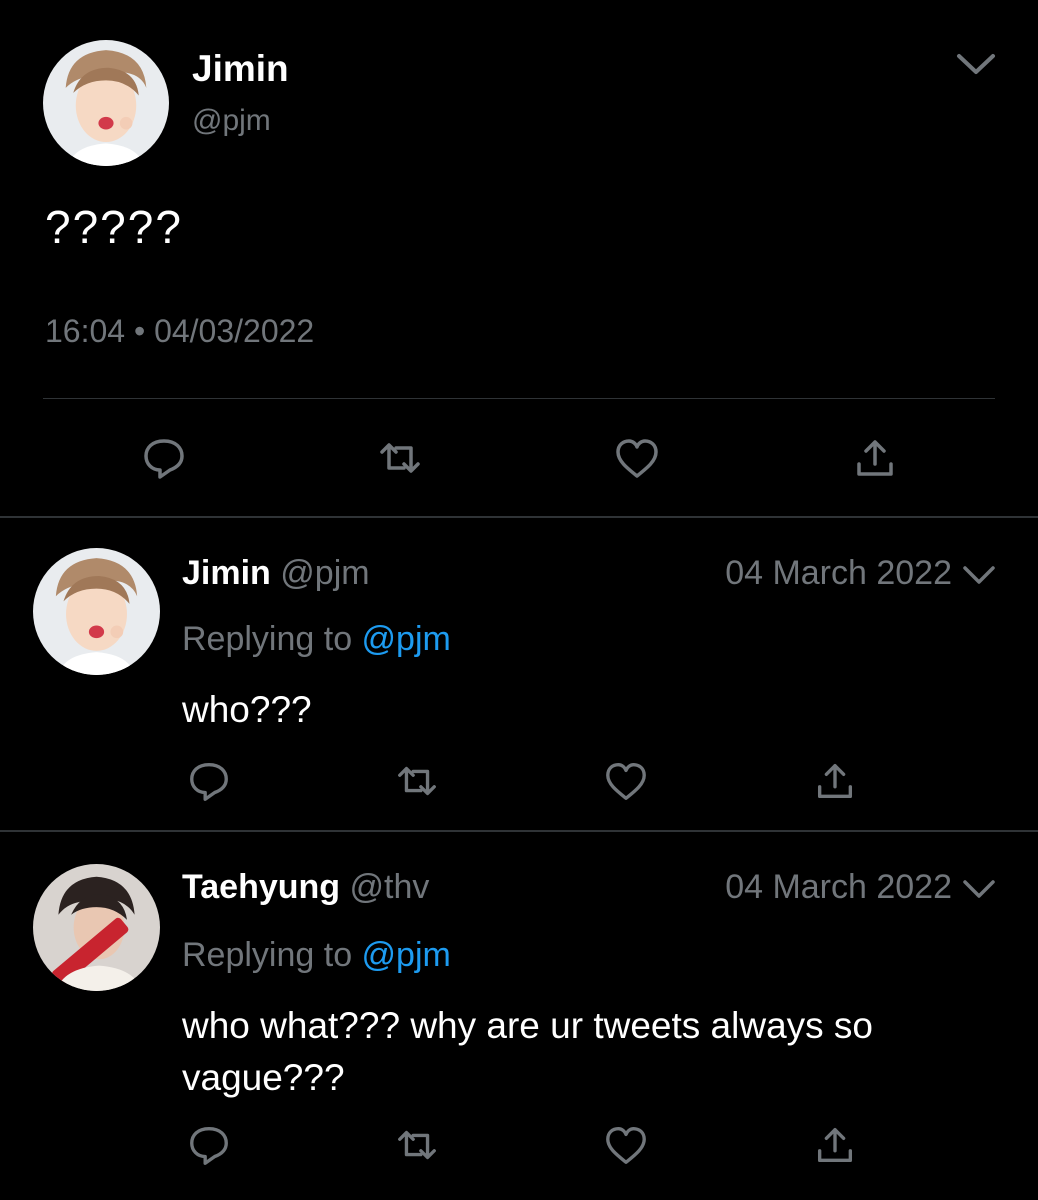 The width and height of the screenshot is (1038, 1200). I want to click on tweet-text: who???, so click(247, 709).